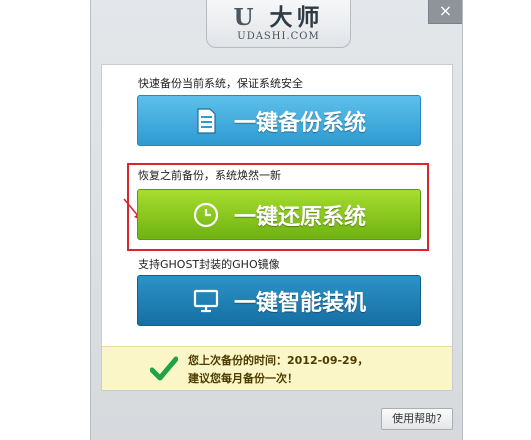 The image size is (531, 440). What do you see at coordinates (164, 368) in the screenshot?
I see `check-icon` at bounding box center [164, 368].